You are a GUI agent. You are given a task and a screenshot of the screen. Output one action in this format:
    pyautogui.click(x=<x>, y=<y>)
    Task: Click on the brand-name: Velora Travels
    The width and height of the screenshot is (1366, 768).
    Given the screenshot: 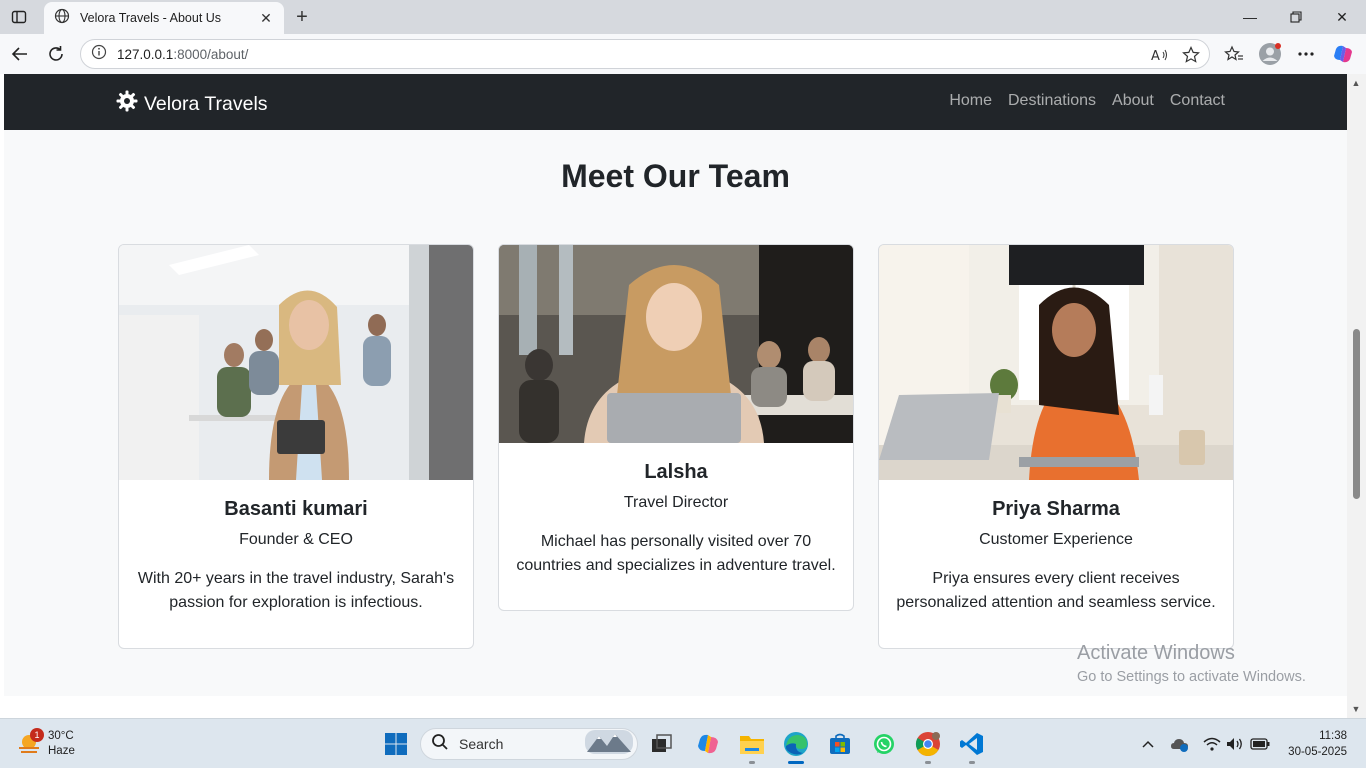 What is the action you would take?
    pyautogui.click(x=206, y=103)
    